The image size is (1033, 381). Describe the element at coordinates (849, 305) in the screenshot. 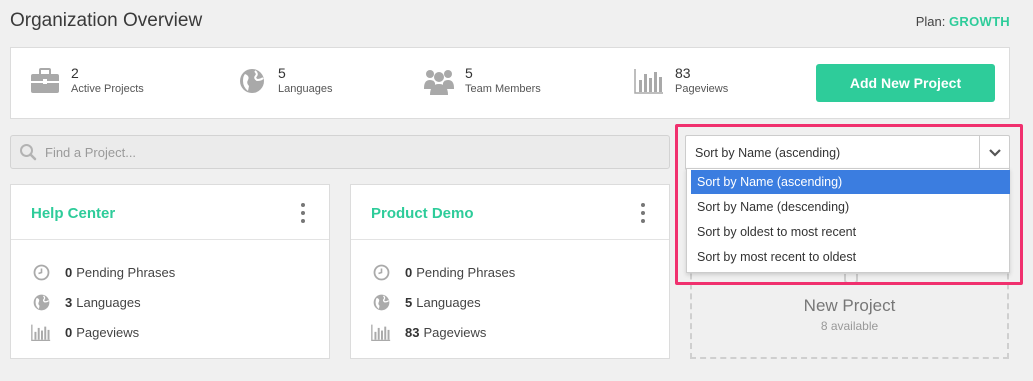

I see `new-project-title: New Project` at that location.